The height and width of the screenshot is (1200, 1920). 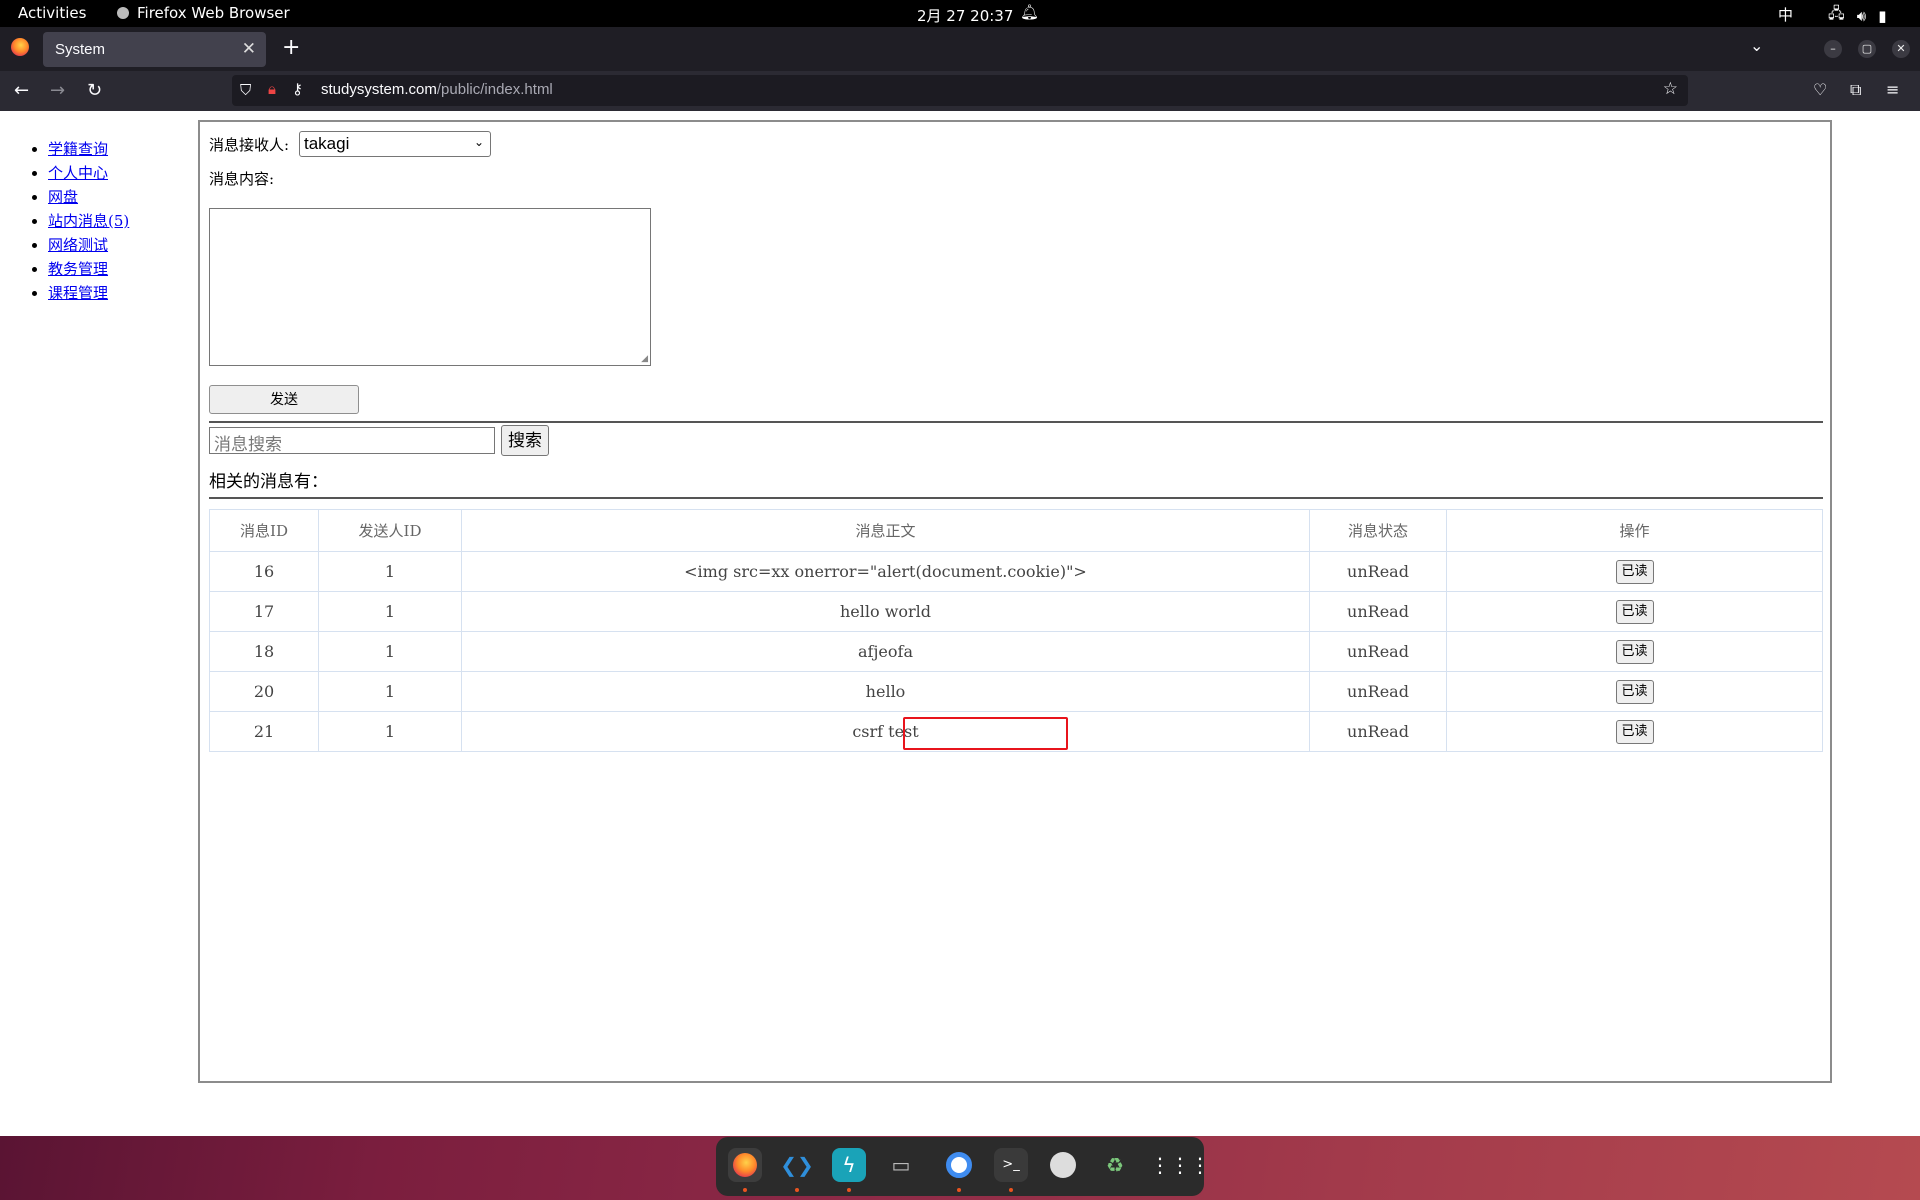 I want to click on nav-link: 网盘, so click(x=63, y=197).